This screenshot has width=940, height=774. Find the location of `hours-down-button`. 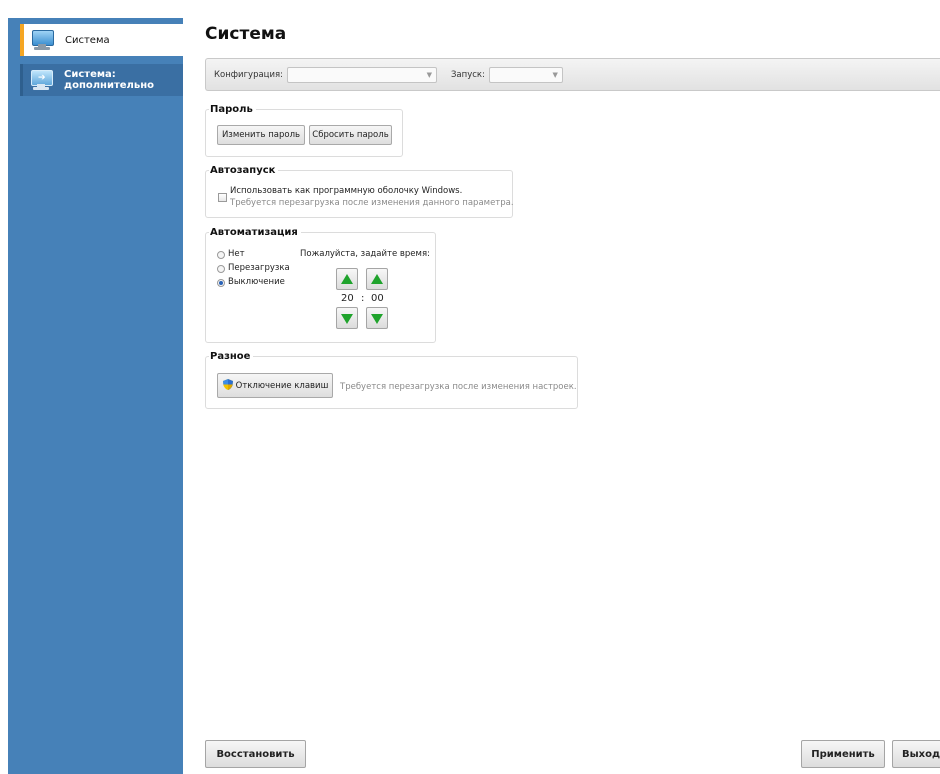

hours-down-button is located at coordinates (347, 318).